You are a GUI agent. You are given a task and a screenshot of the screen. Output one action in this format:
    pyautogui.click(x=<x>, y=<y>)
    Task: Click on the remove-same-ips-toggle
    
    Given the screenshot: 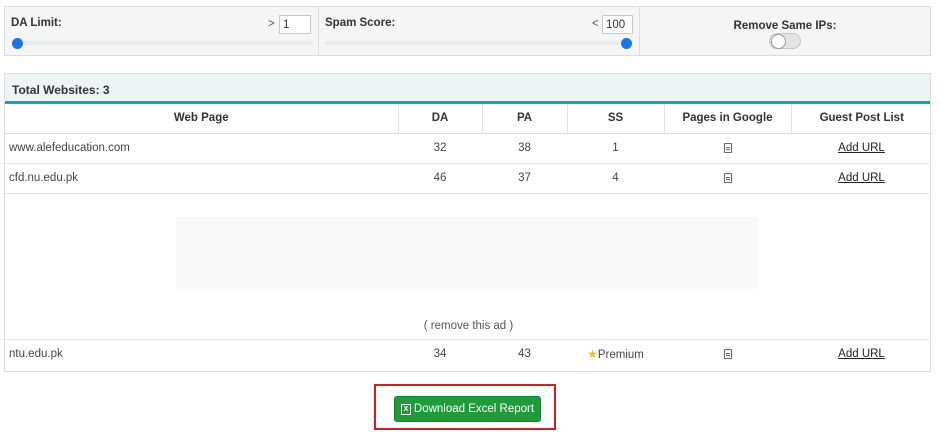 What is the action you would take?
    pyautogui.click(x=785, y=41)
    